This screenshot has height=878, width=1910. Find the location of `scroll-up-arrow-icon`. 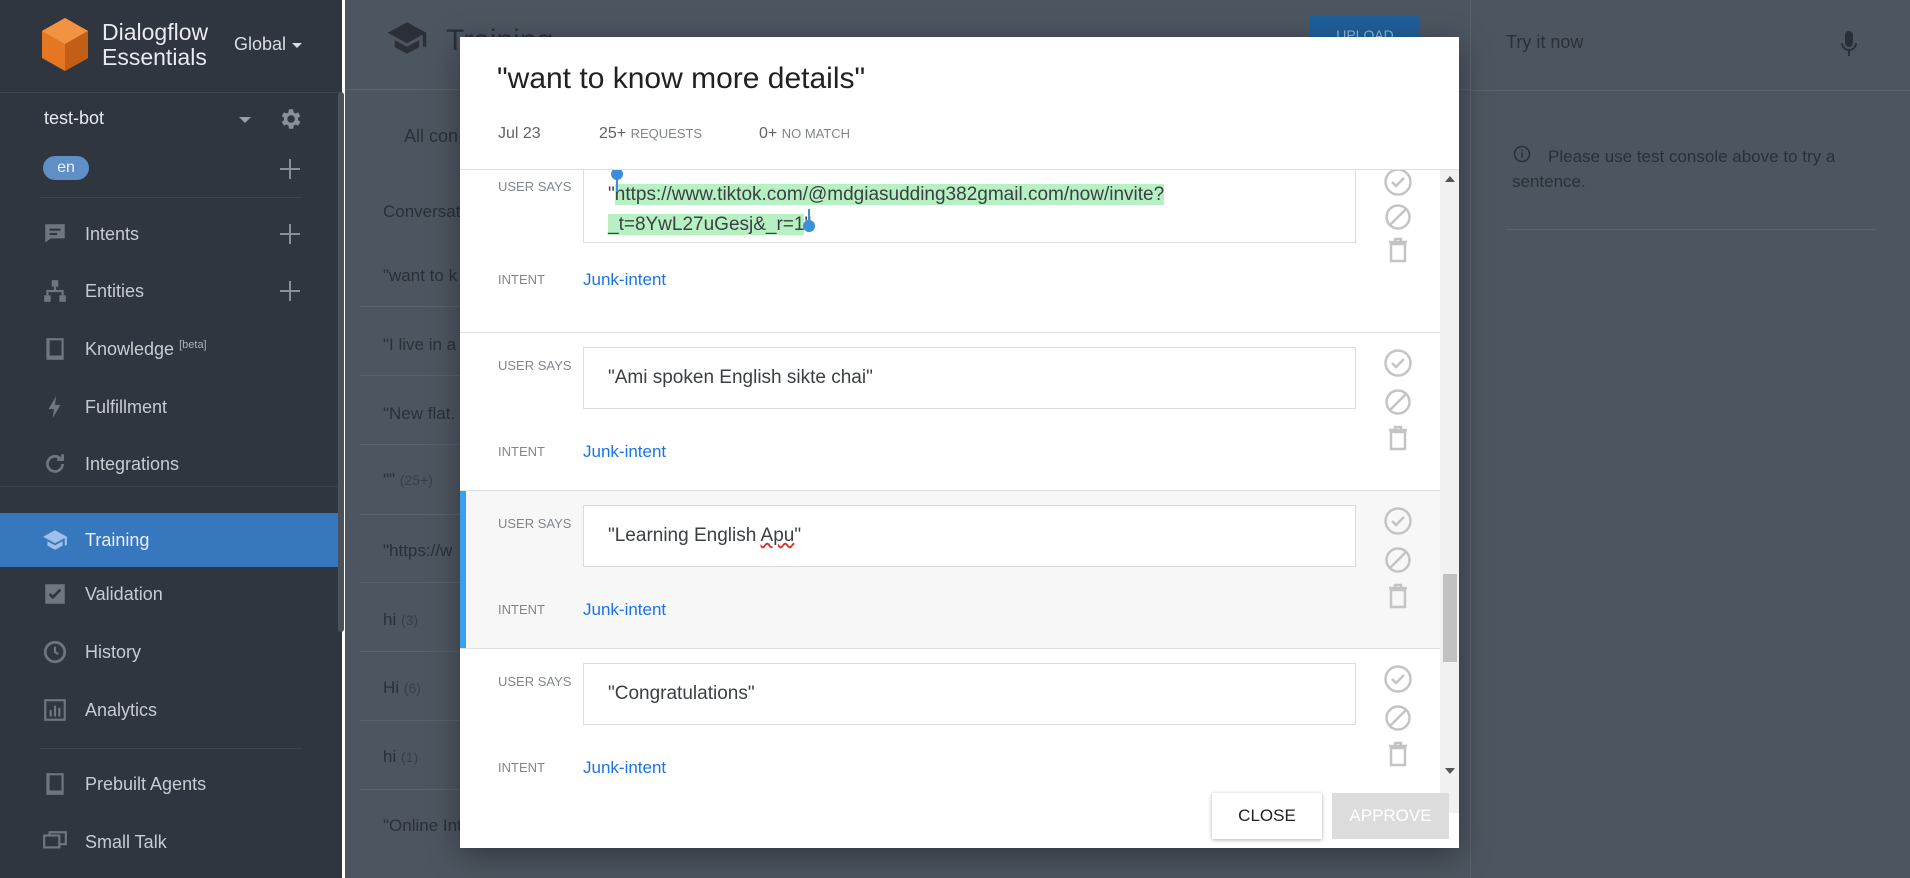

scroll-up-arrow-icon is located at coordinates (1450, 179).